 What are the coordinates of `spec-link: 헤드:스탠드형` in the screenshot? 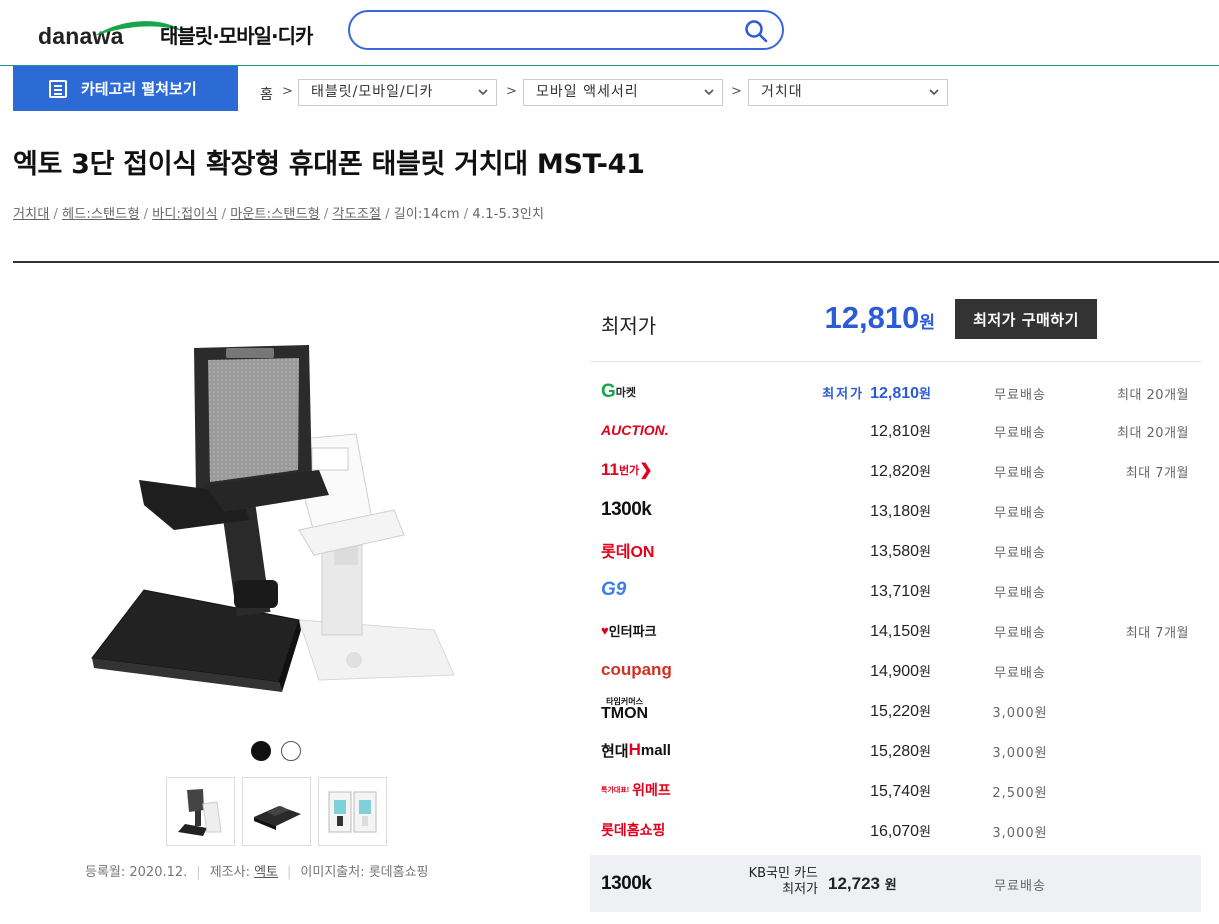 It's located at (101, 214).